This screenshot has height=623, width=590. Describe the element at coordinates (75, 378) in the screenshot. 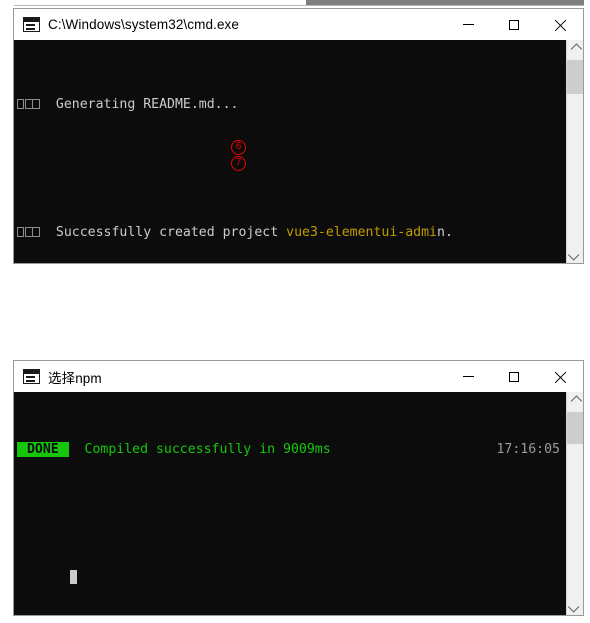

I see `window-title-select-npm: 选择npm` at that location.